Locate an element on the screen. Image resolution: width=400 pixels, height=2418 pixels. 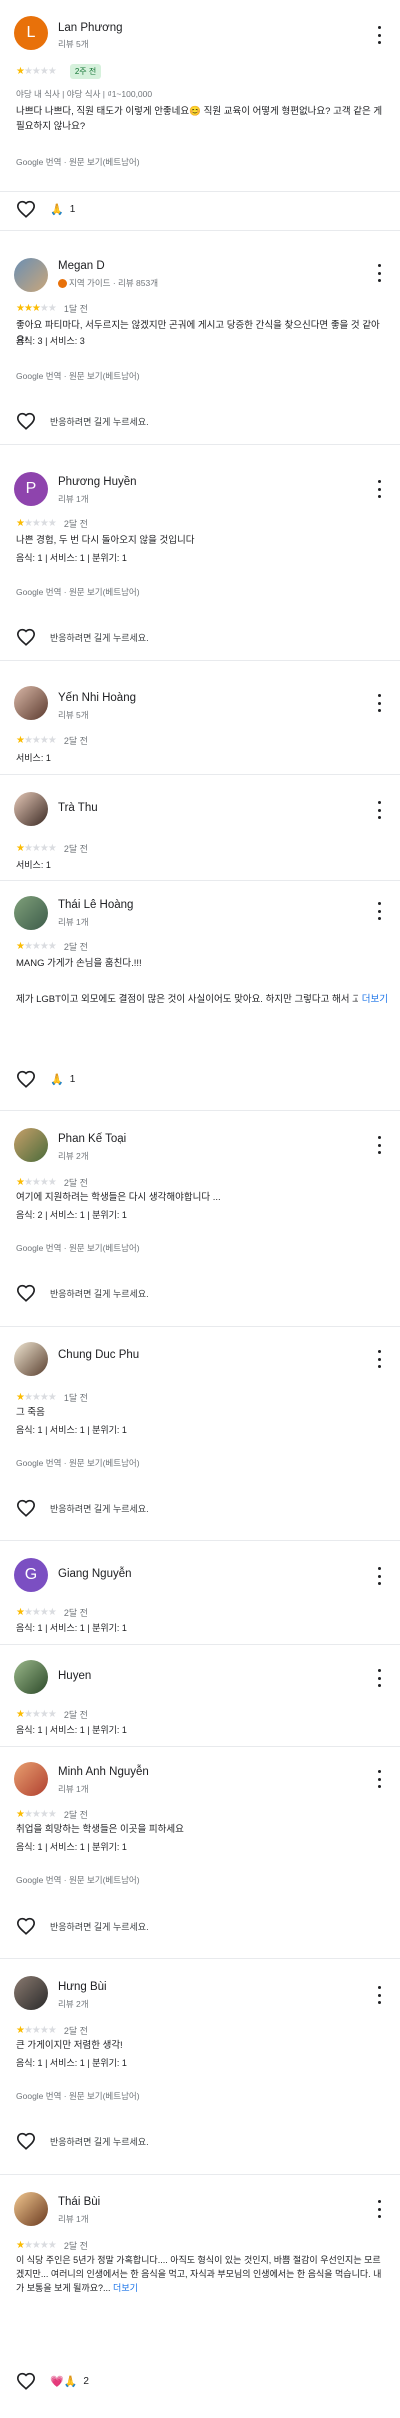
reviewer-meta: 지역 가이드 · 리뷰 853개 is located at coordinates (108, 283).